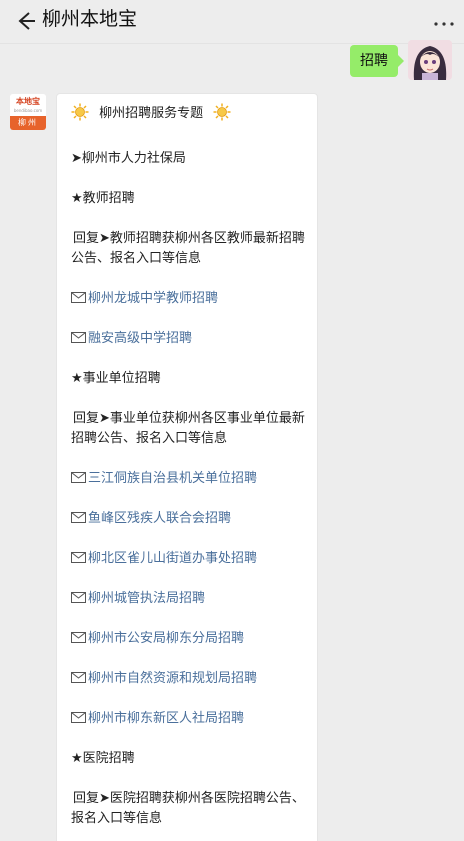 This screenshot has width=464, height=841. I want to click on public-link-3: 柳北区雀儿山街道办事处招聘, so click(191, 559).